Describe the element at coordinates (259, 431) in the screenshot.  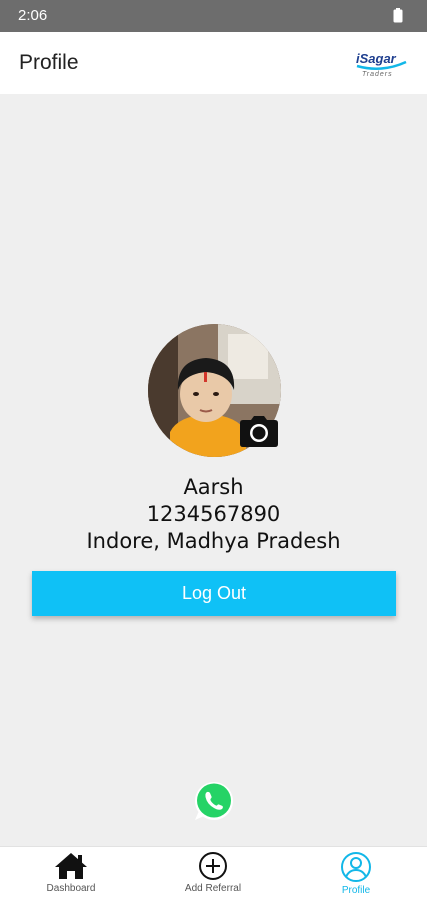
I see `camera-icon` at that location.